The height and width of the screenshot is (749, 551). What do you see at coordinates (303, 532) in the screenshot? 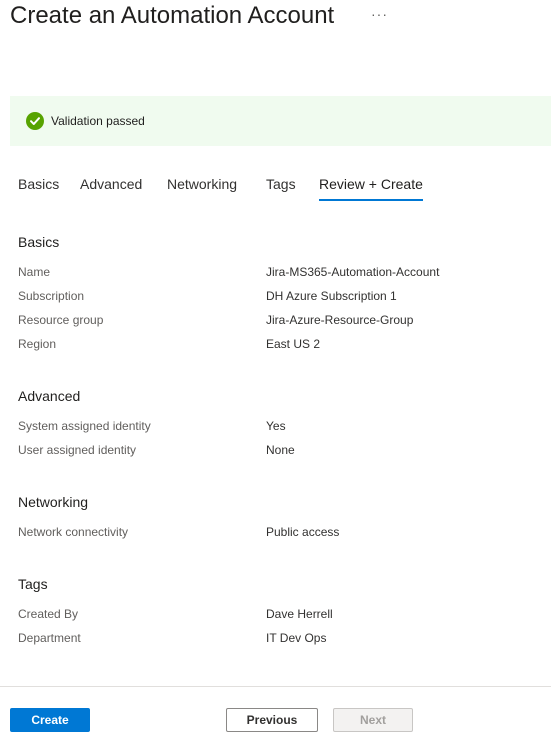
I see `row-value-network-connectivity: Public access` at bounding box center [303, 532].